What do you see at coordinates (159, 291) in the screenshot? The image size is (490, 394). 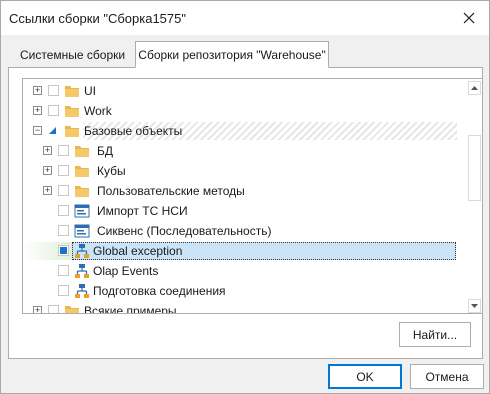 I see `tree-item-label: Подготовка соединения` at bounding box center [159, 291].